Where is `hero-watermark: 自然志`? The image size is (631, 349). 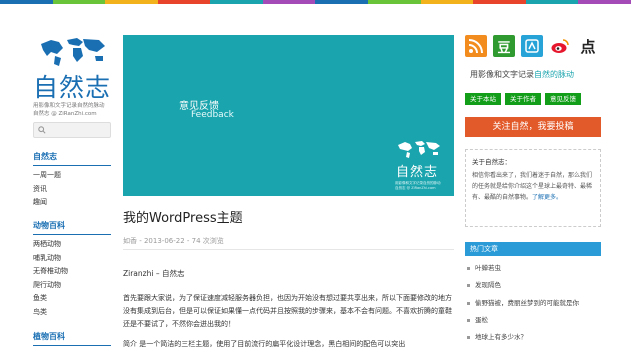 hero-watermark: 自然志 is located at coordinates (417, 172).